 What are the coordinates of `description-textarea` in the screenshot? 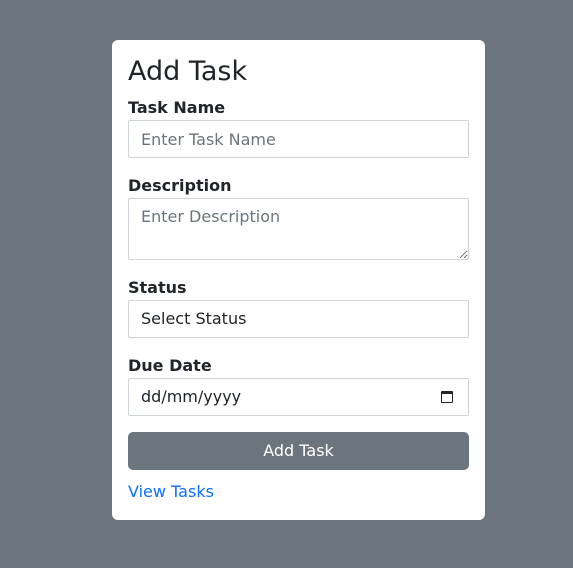 It's located at (298, 229).